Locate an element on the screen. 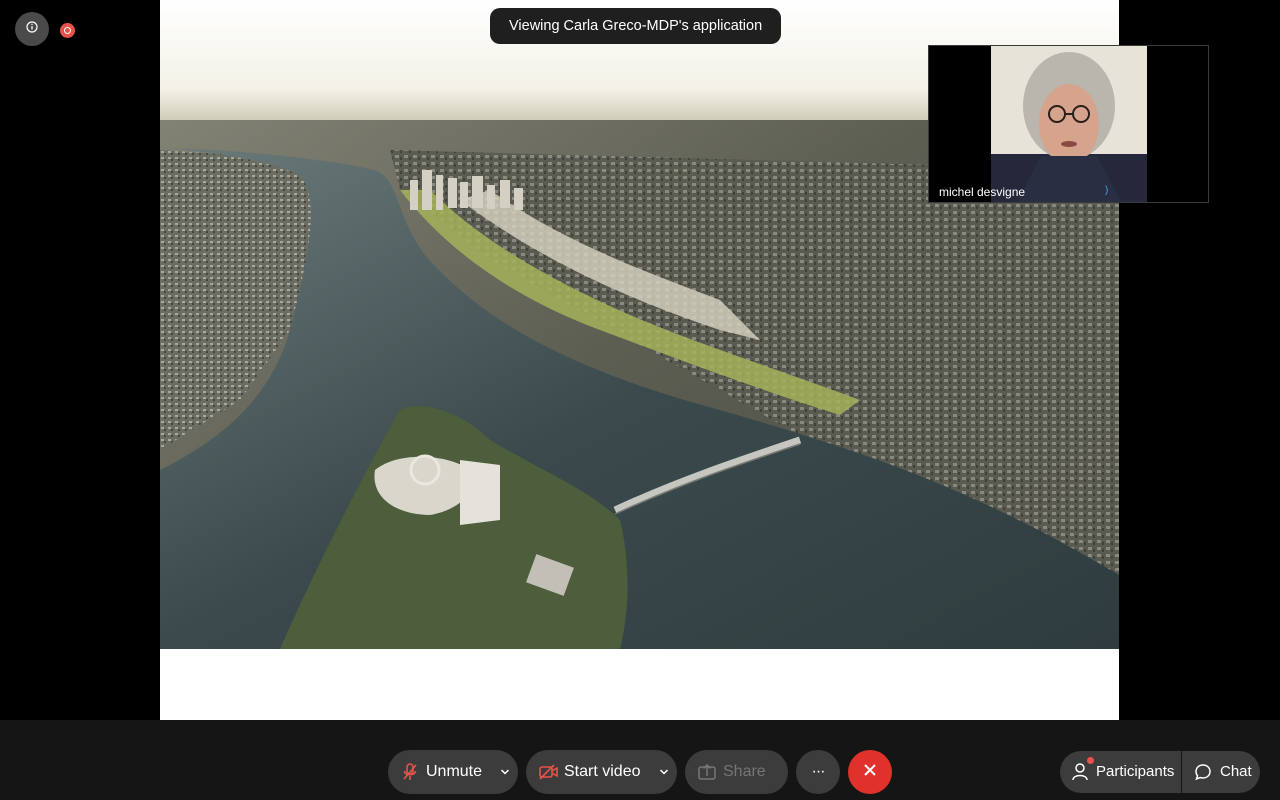 The image size is (1280, 800). person-icon is located at coordinates (1080, 774).